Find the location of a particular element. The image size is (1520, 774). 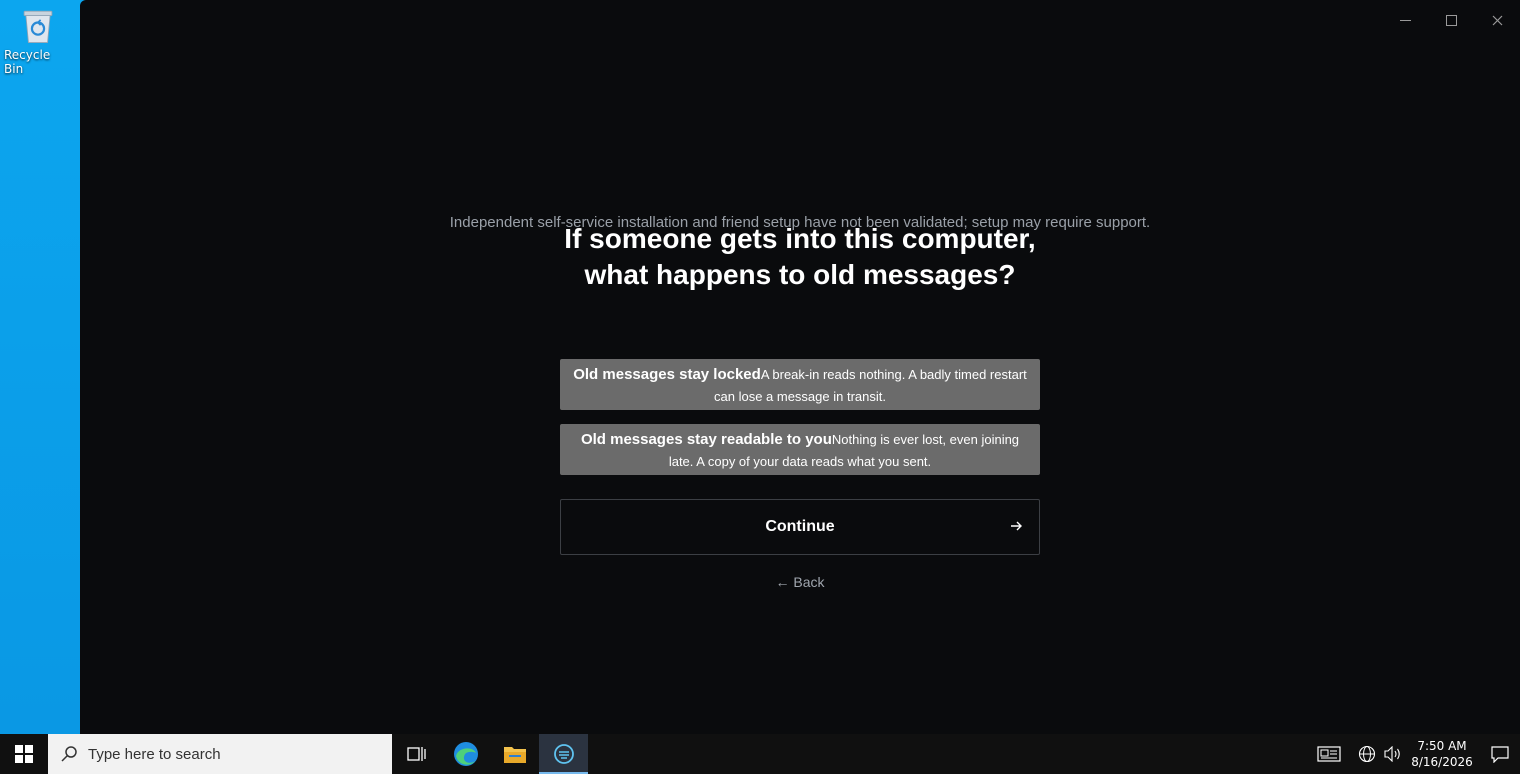

back-link: ← Back is located at coordinates (800, 582).